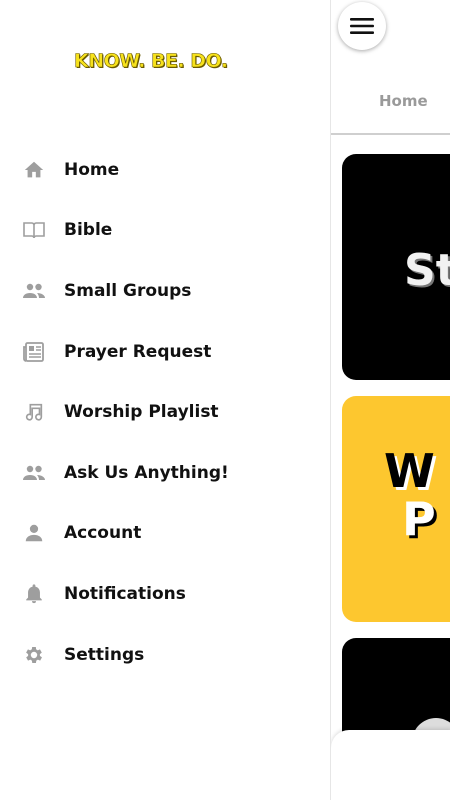  Describe the element at coordinates (141, 412) in the screenshot. I see `drawer-item-label: Worship Playlist` at that location.